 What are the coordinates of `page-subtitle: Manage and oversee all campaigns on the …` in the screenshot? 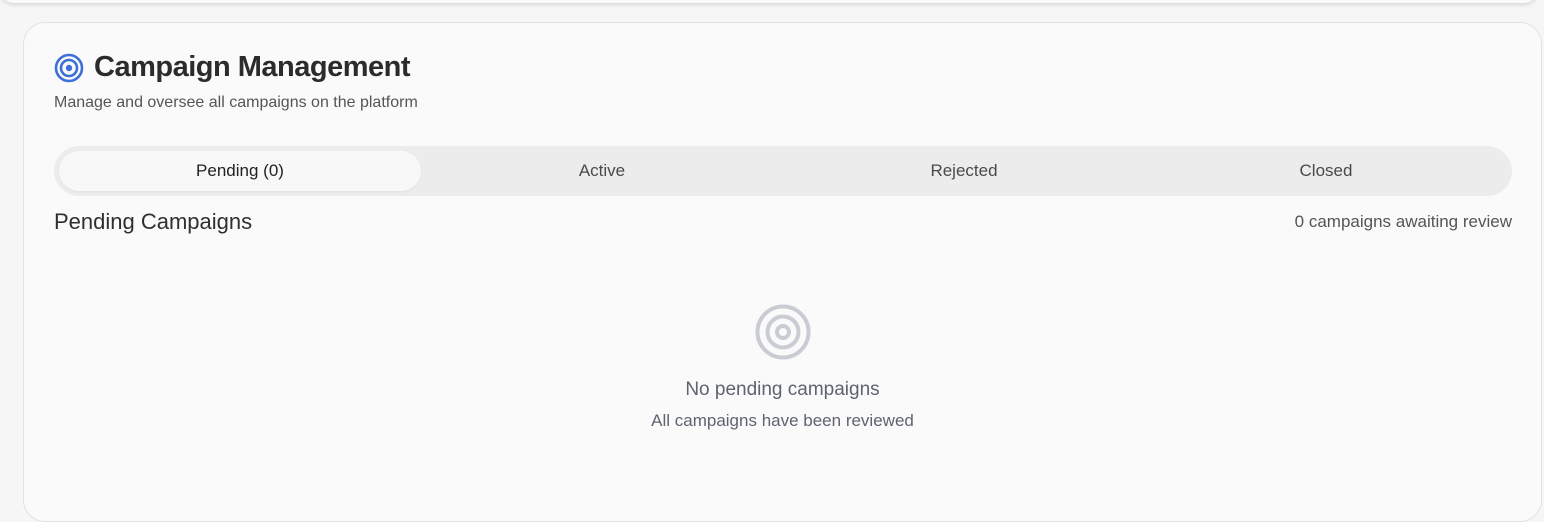 It's located at (236, 102).